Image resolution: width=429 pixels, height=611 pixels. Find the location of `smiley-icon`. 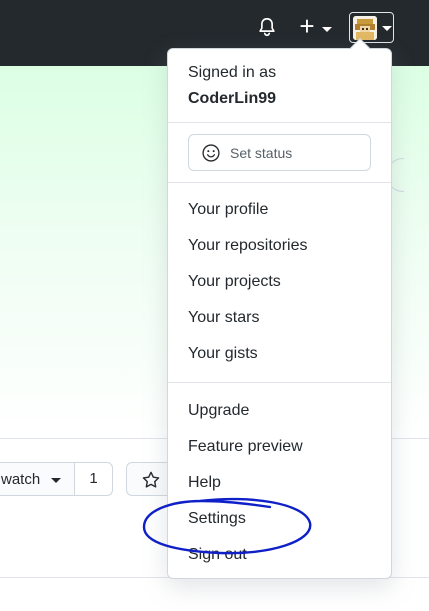

smiley-icon is located at coordinates (211, 153).